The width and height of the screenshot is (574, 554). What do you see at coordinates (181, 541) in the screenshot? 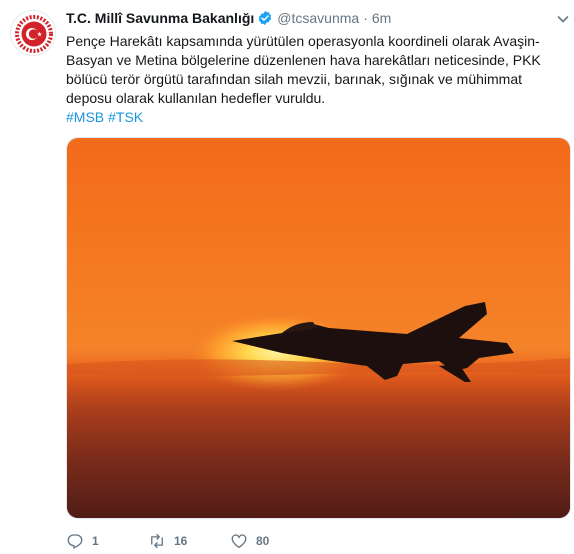
I see `retweet-count: 16` at bounding box center [181, 541].